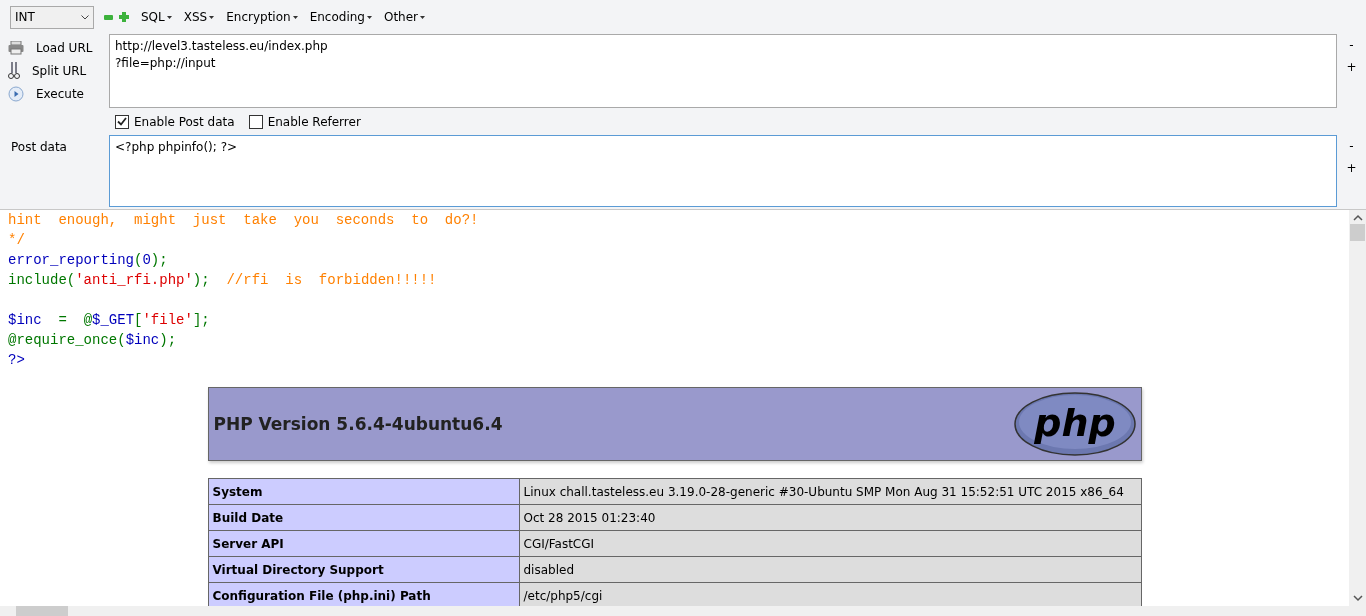 The width and height of the screenshot is (1366, 616). What do you see at coordinates (109, 320) in the screenshot?
I see `code-line: $inc = @$_GET['file'];` at bounding box center [109, 320].